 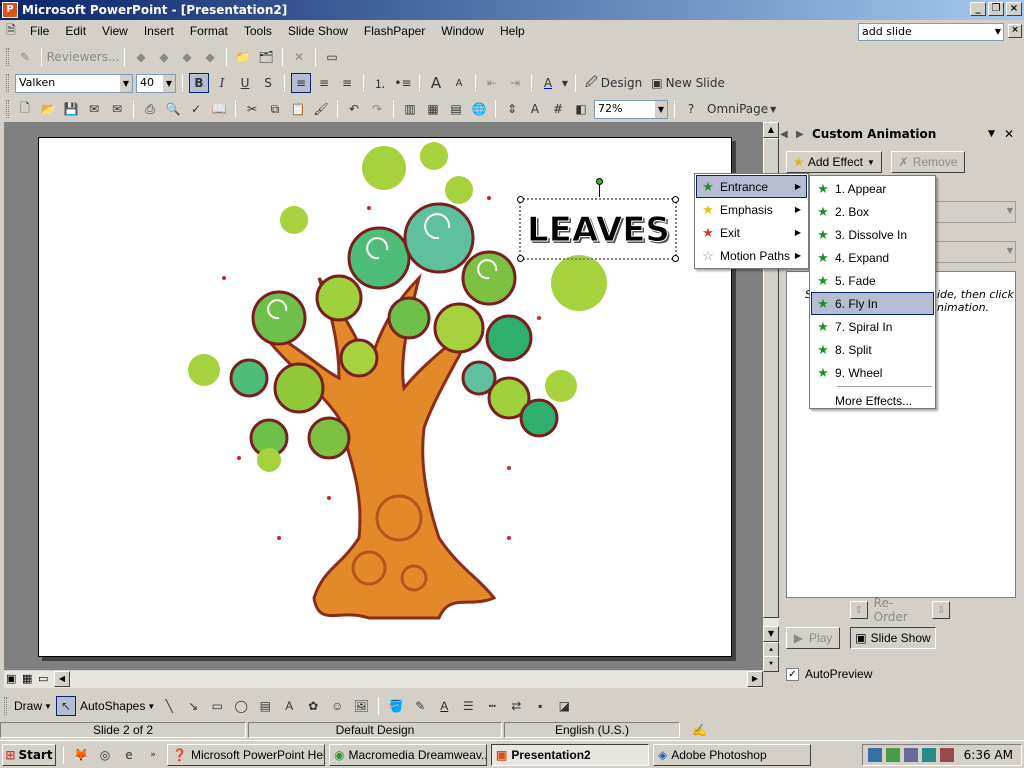 I want to click on align-right-icon: ≡, so click(x=347, y=83).